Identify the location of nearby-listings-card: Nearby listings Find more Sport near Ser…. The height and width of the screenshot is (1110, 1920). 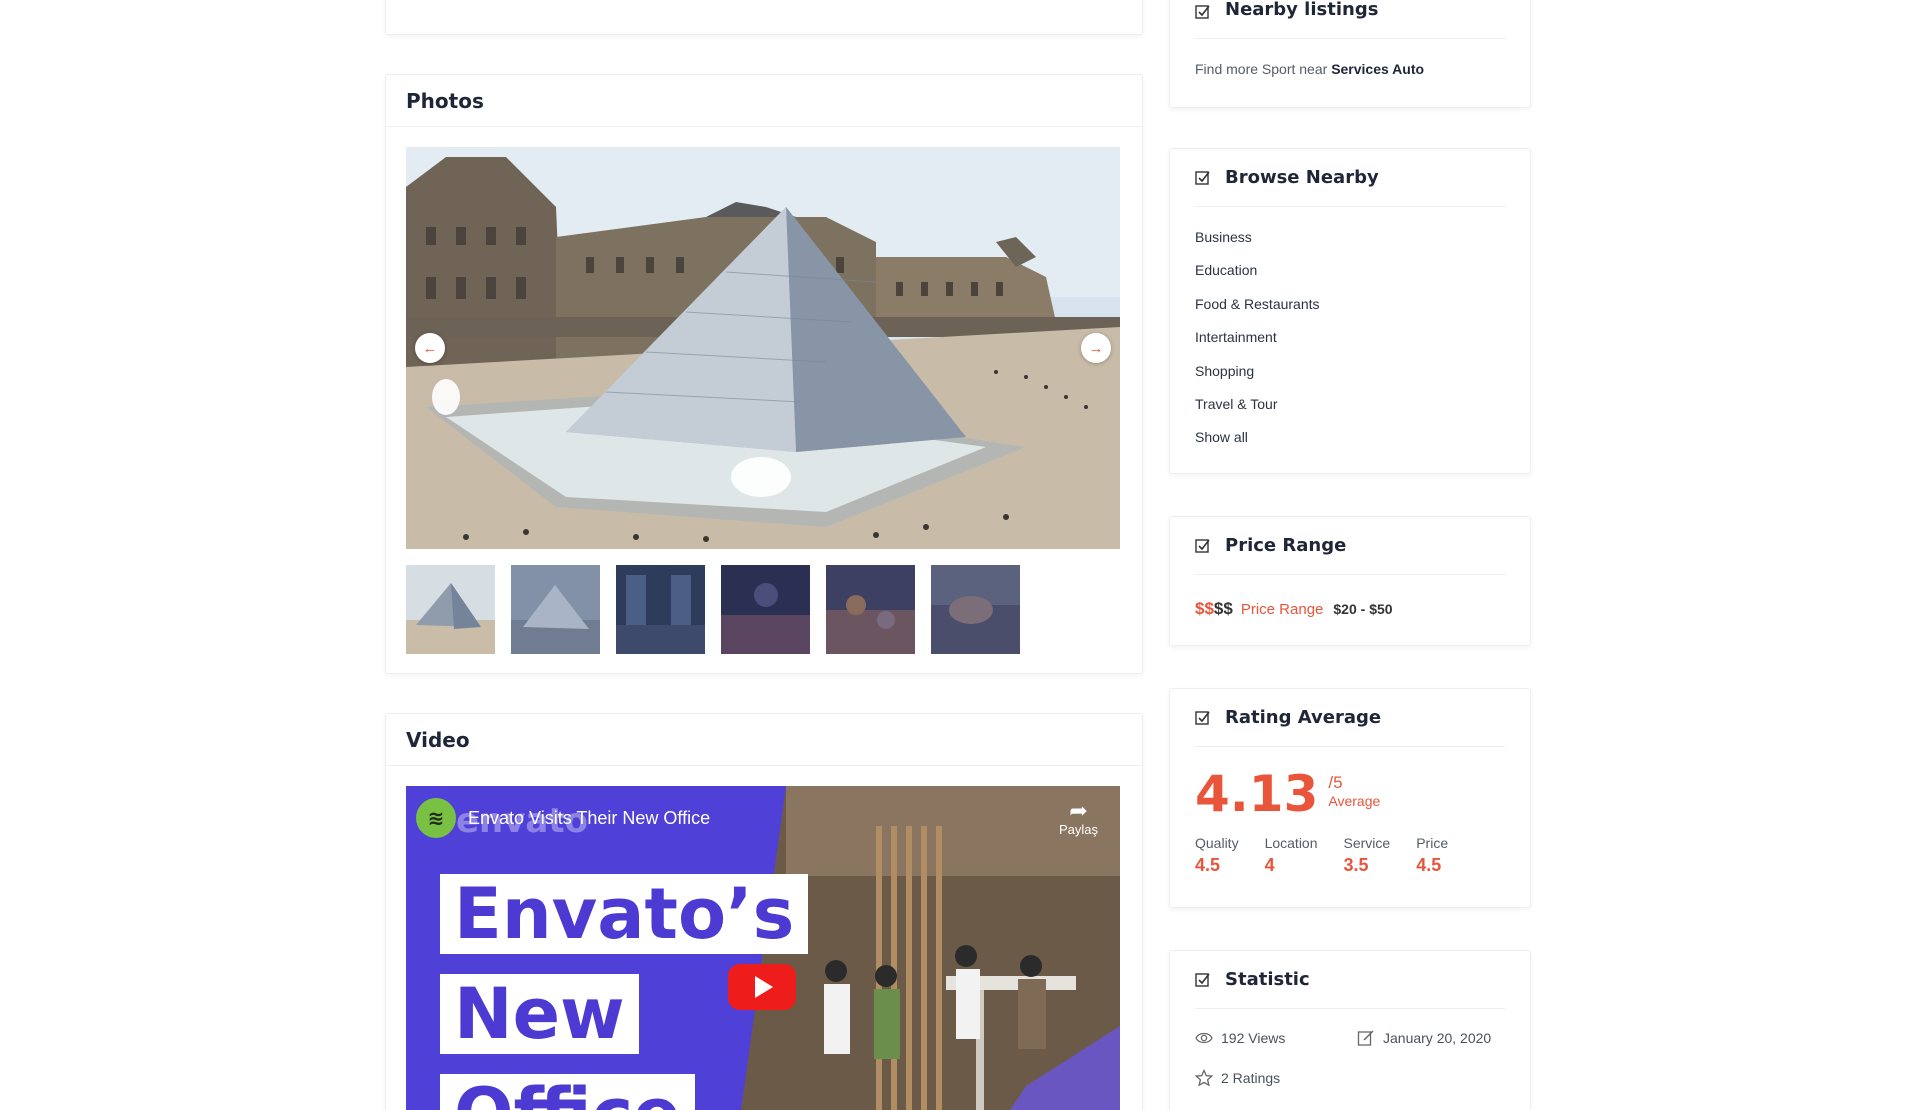
(1350, 54).